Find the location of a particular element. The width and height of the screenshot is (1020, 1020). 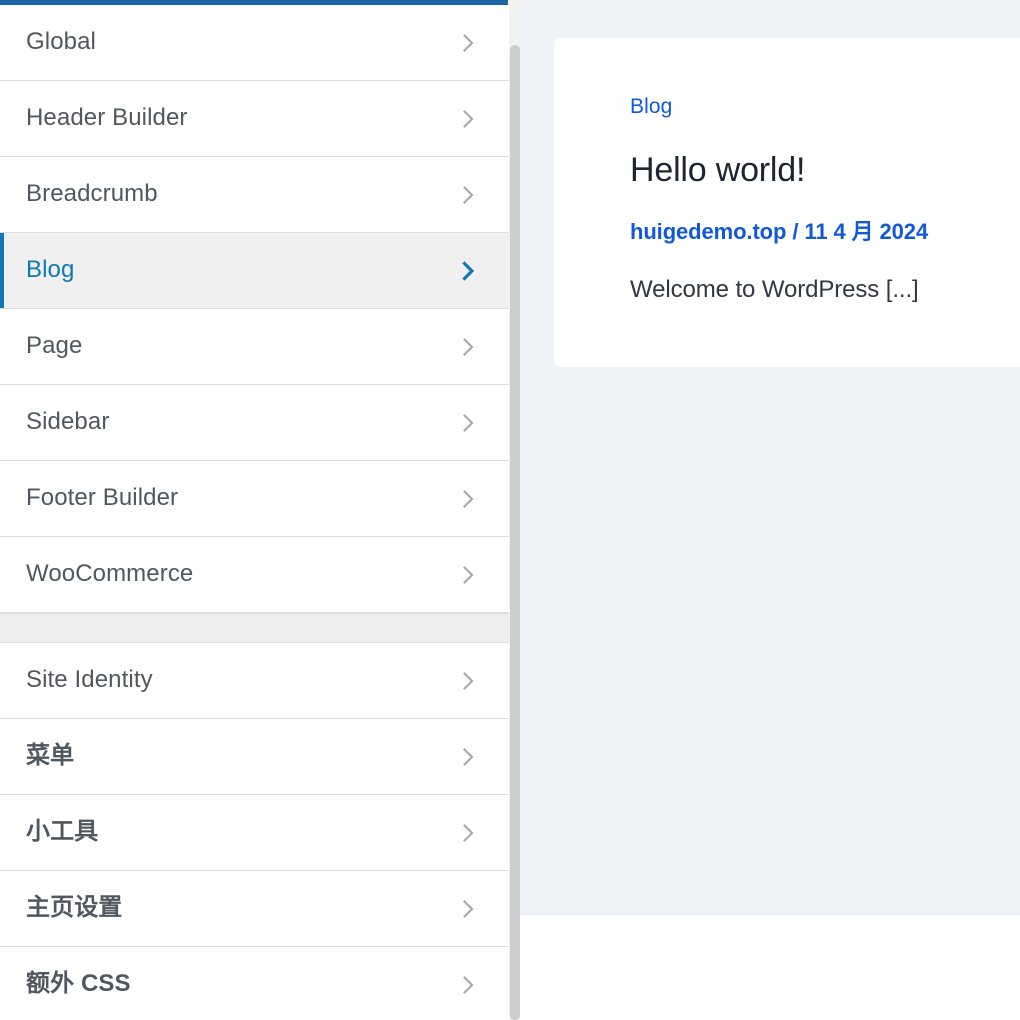

sidebar-item-blog: Blog is located at coordinates (254, 271).